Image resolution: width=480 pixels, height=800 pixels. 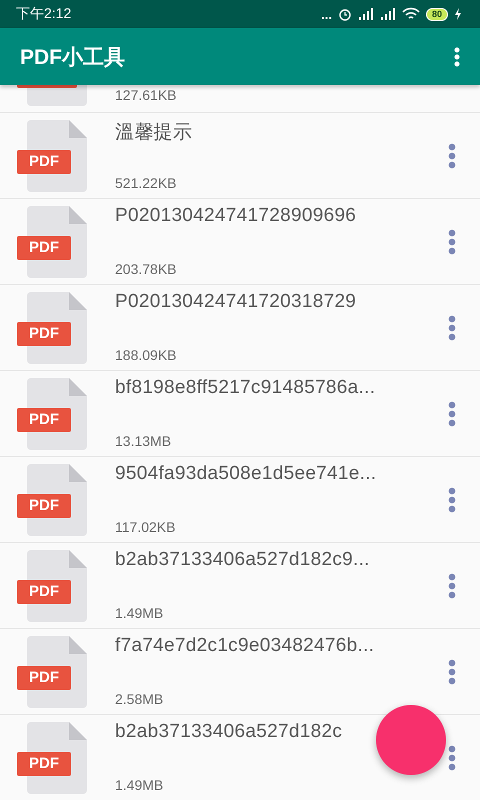 I want to click on file-size: 203.78KB, so click(x=146, y=268).